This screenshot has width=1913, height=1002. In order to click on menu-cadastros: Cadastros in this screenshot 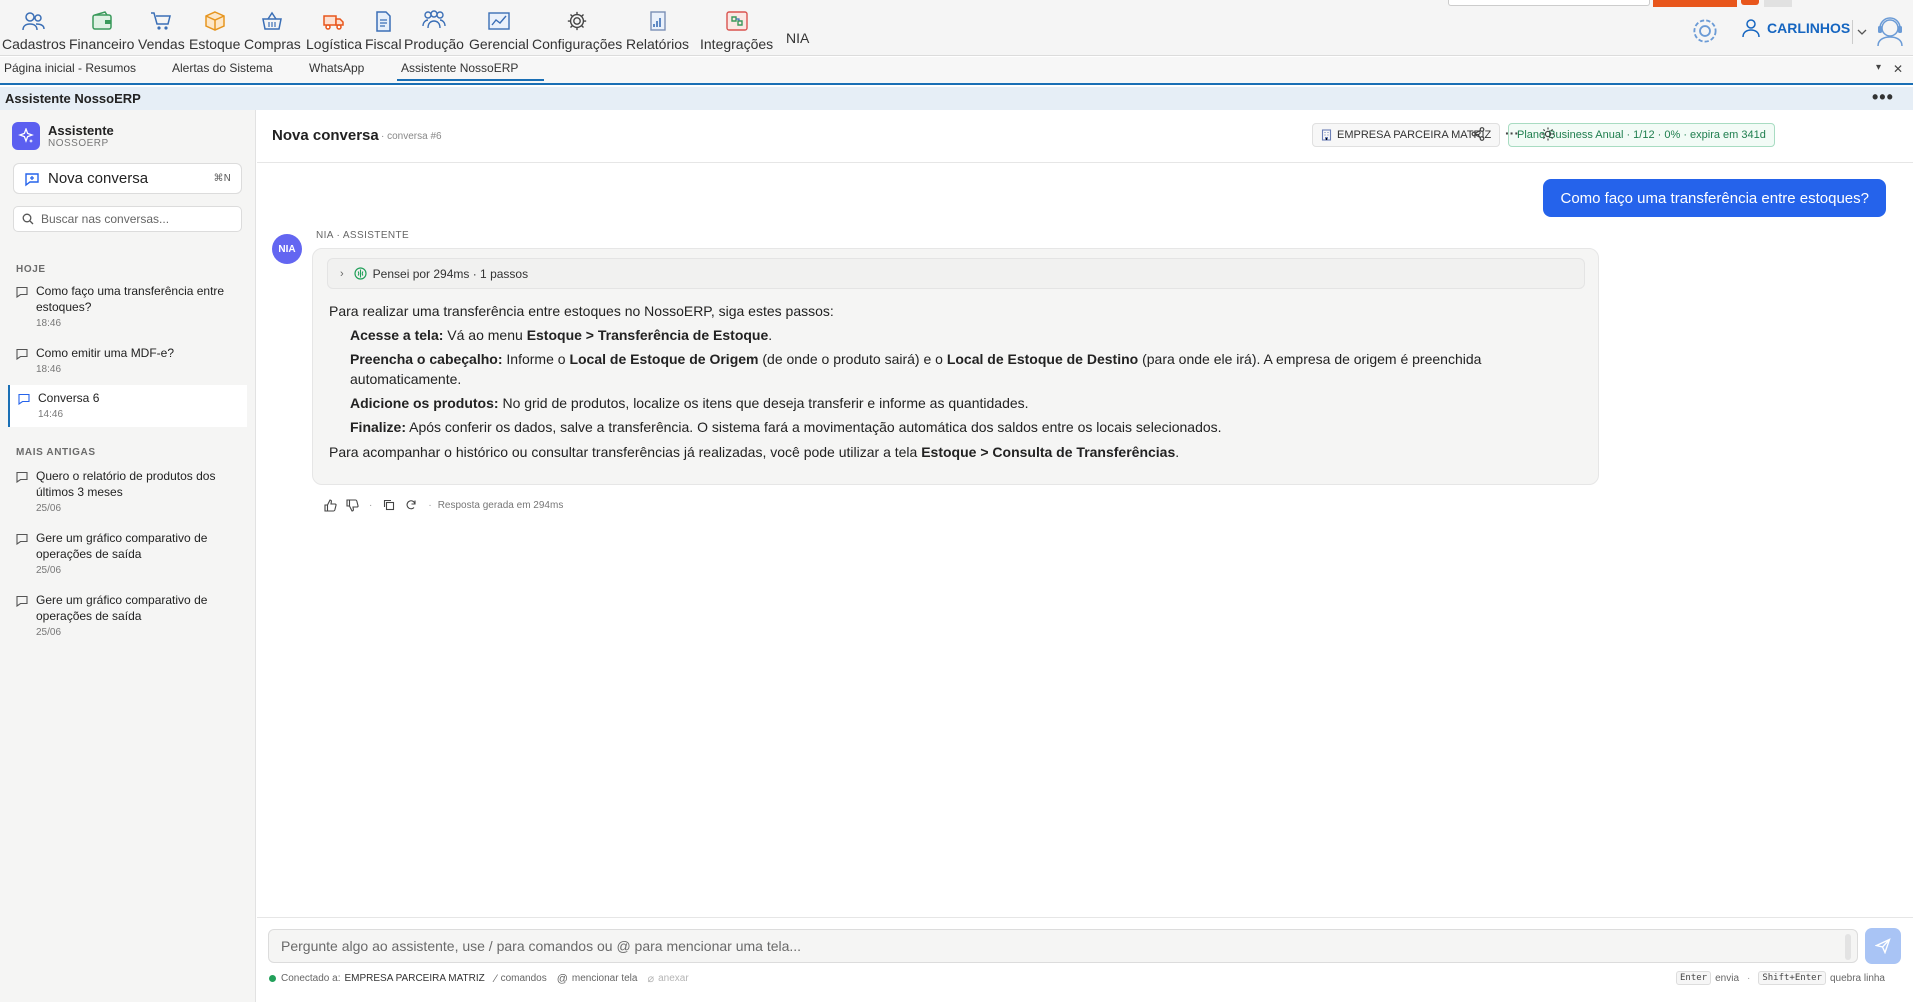, I will do `click(34, 30)`.